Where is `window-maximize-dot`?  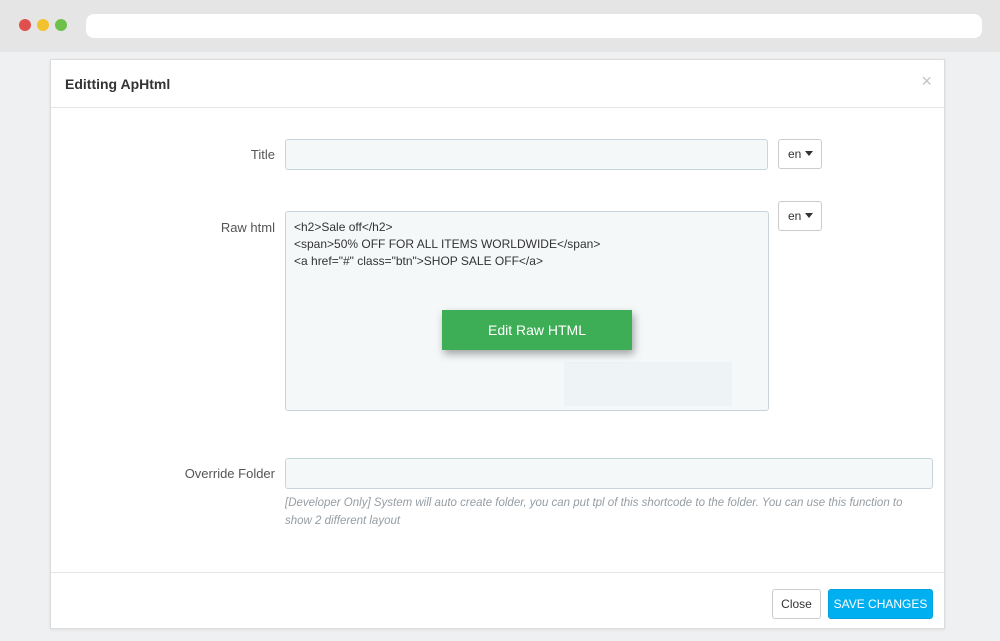
window-maximize-dot is located at coordinates (61, 25).